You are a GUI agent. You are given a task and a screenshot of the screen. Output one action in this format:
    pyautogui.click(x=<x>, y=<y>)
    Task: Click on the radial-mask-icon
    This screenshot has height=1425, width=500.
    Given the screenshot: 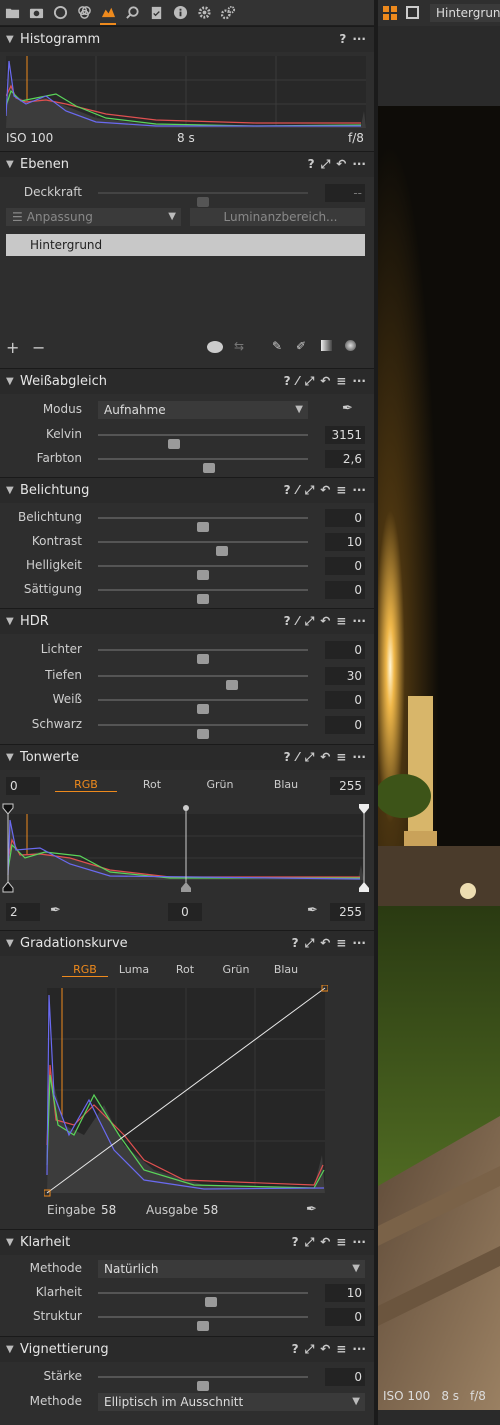 What is the action you would take?
    pyautogui.click(x=350, y=345)
    